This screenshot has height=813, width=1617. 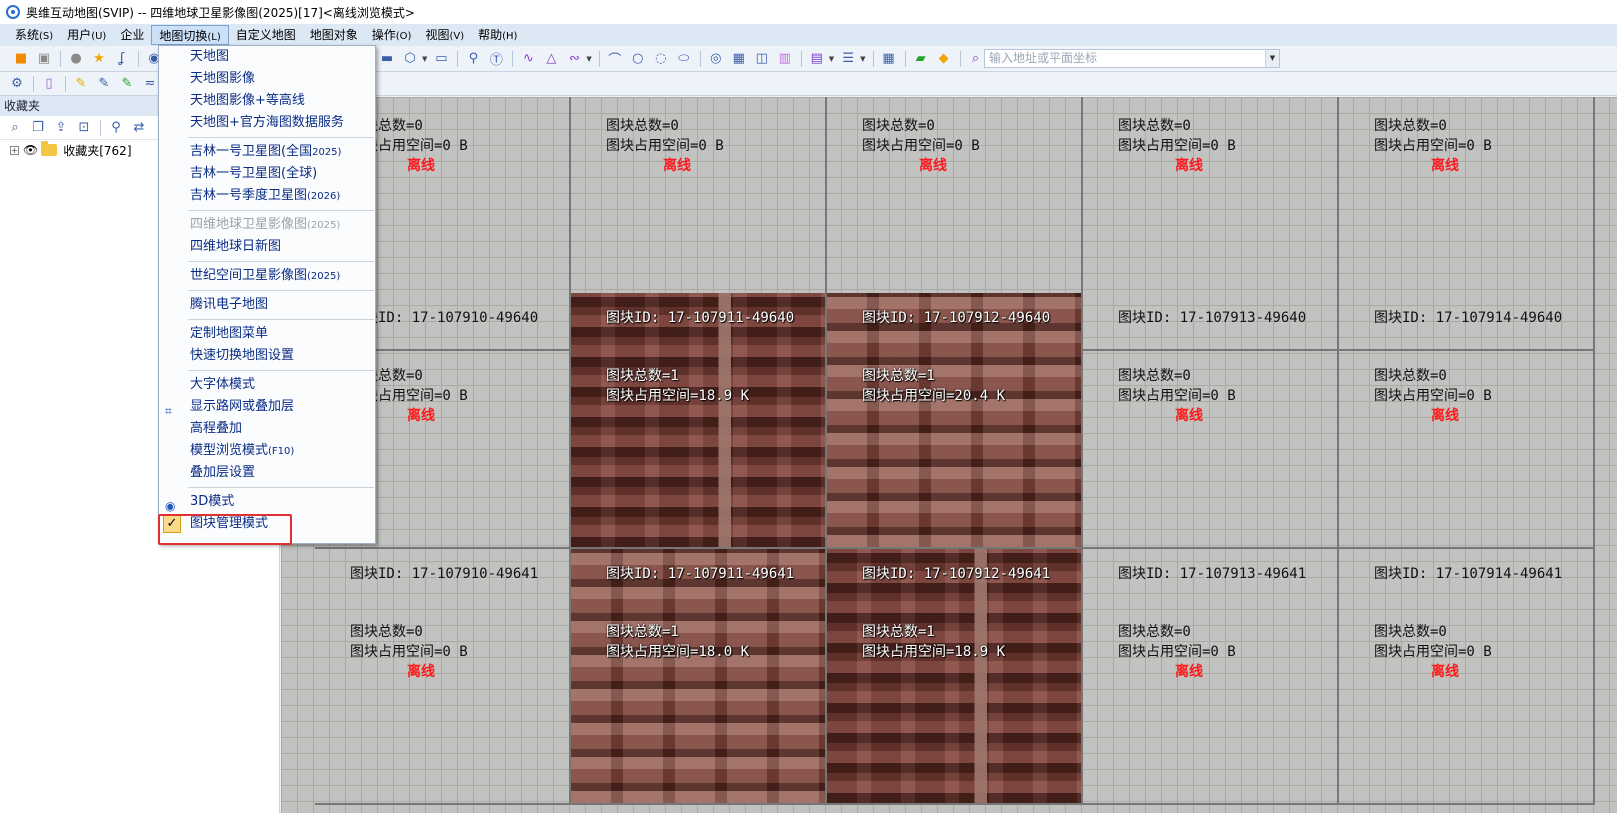 What do you see at coordinates (30, 150) in the screenshot?
I see `eye-icon: 👁` at bounding box center [30, 150].